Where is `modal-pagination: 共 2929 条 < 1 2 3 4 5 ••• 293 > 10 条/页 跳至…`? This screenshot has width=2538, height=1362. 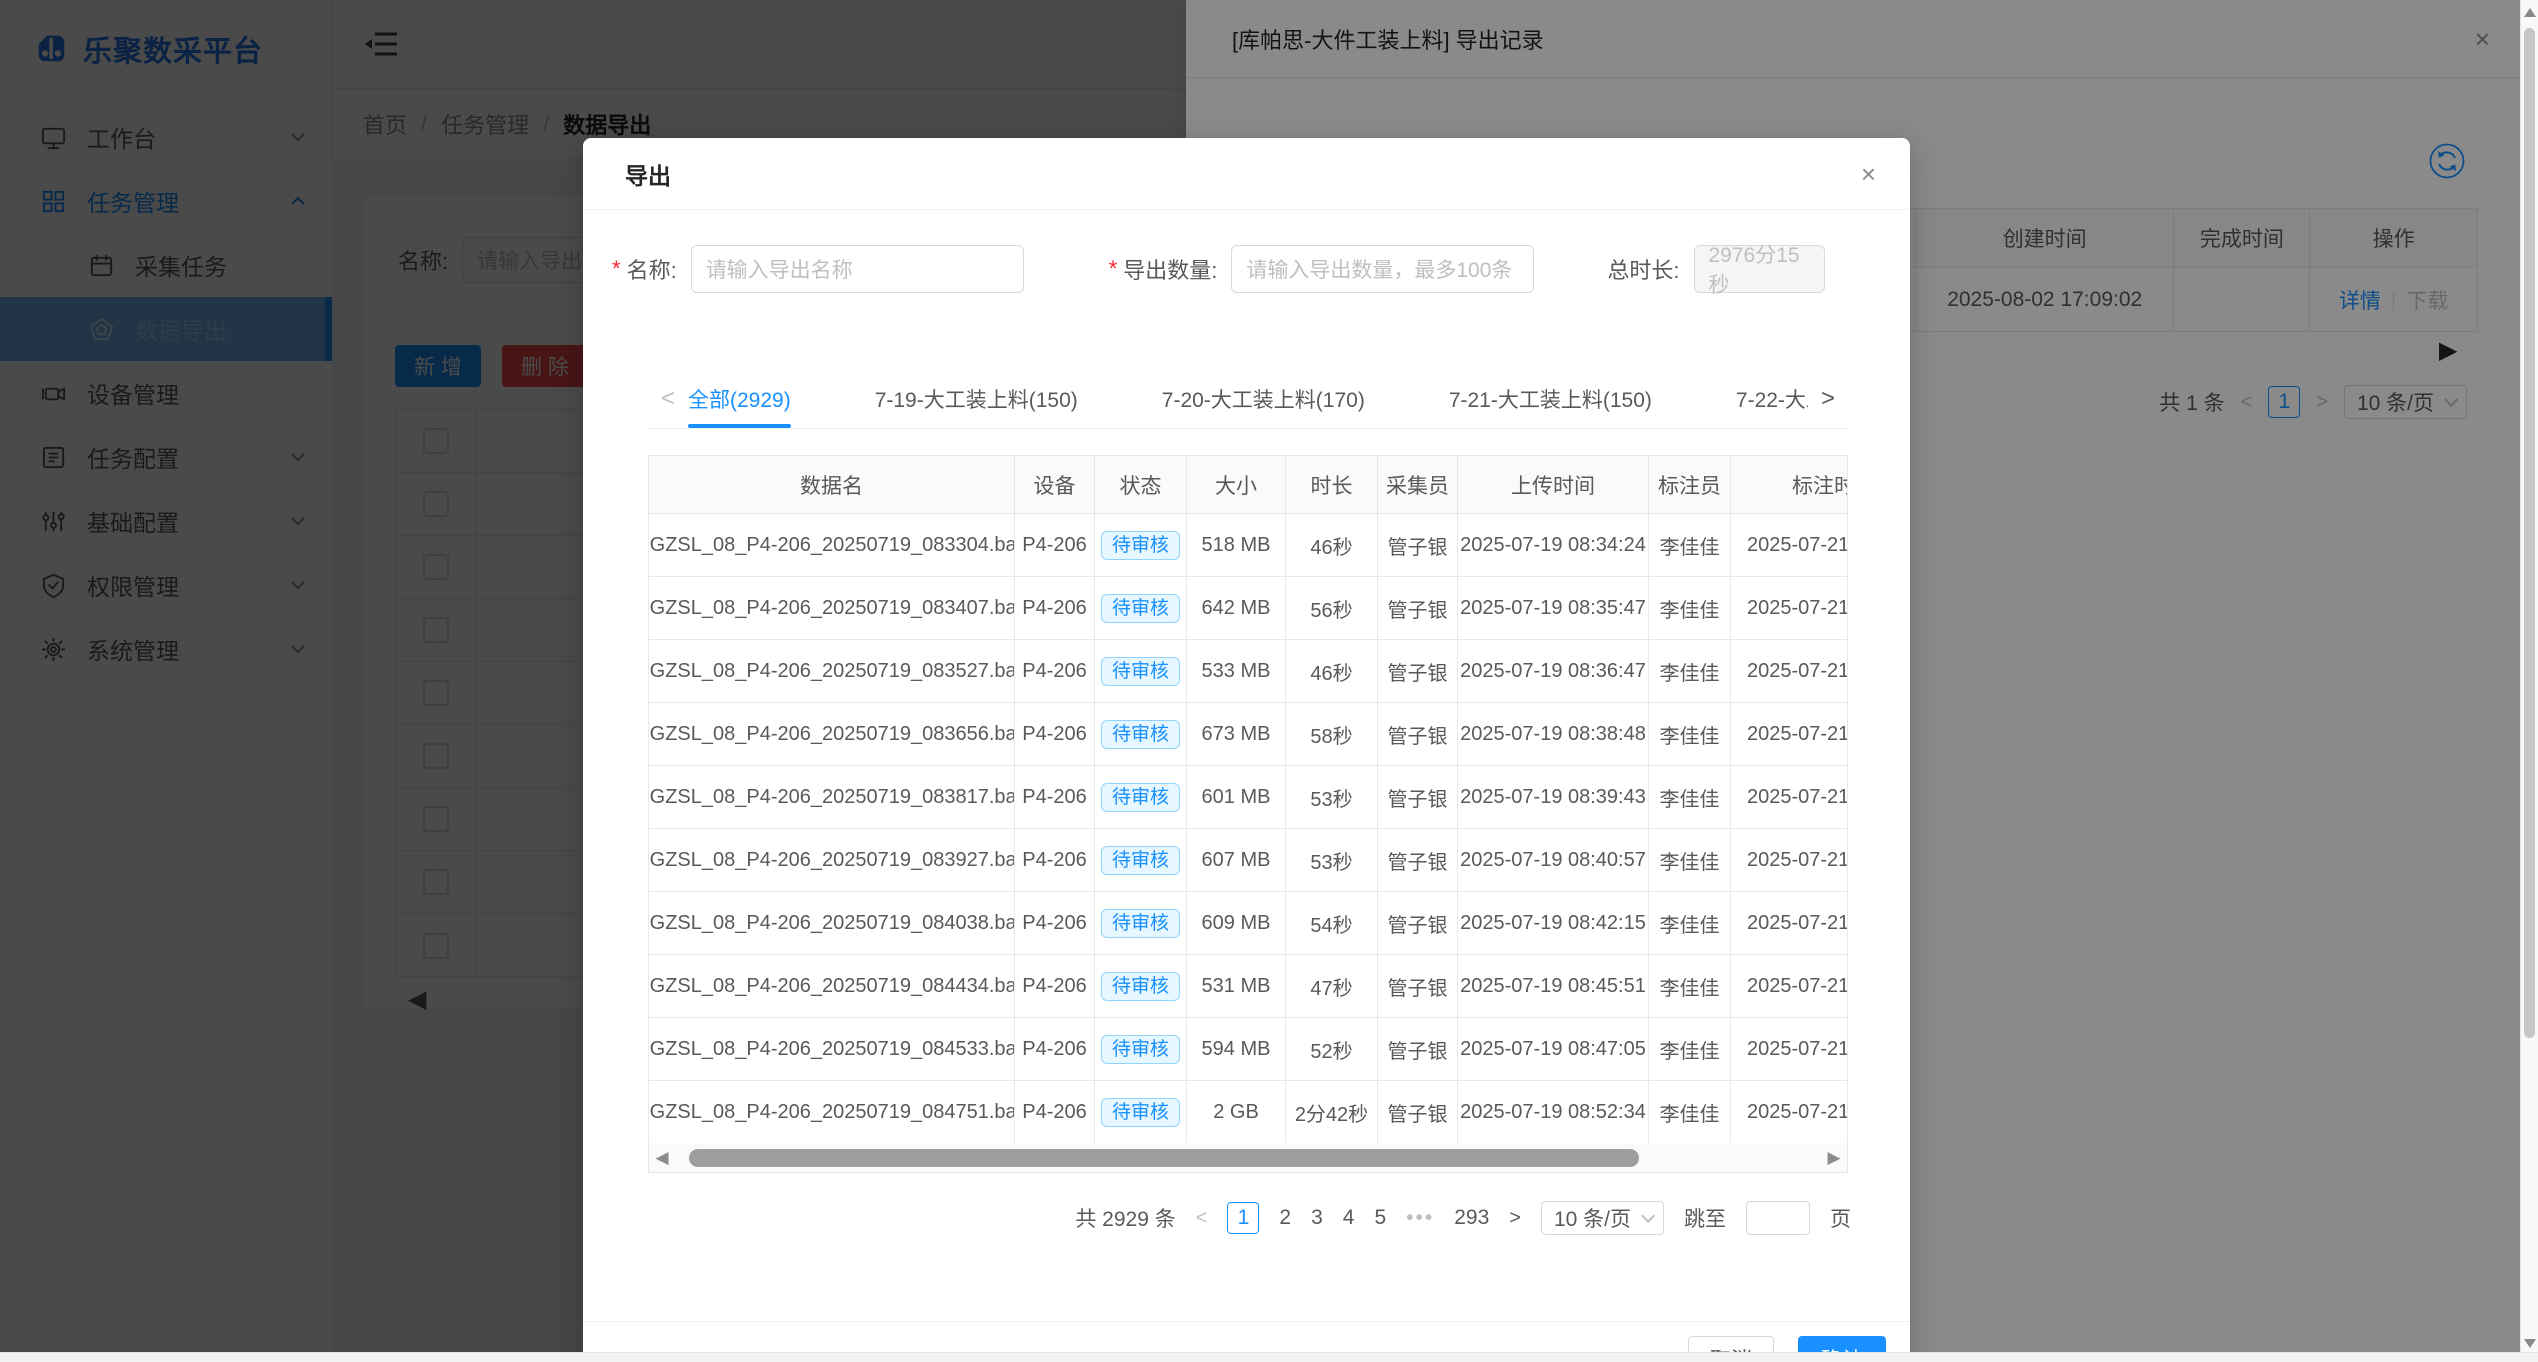
modal-pagination: 共 2929 条 < 1 2 3 4 5 ••• 293 > 10 条/页 跳至… is located at coordinates (1463, 1218).